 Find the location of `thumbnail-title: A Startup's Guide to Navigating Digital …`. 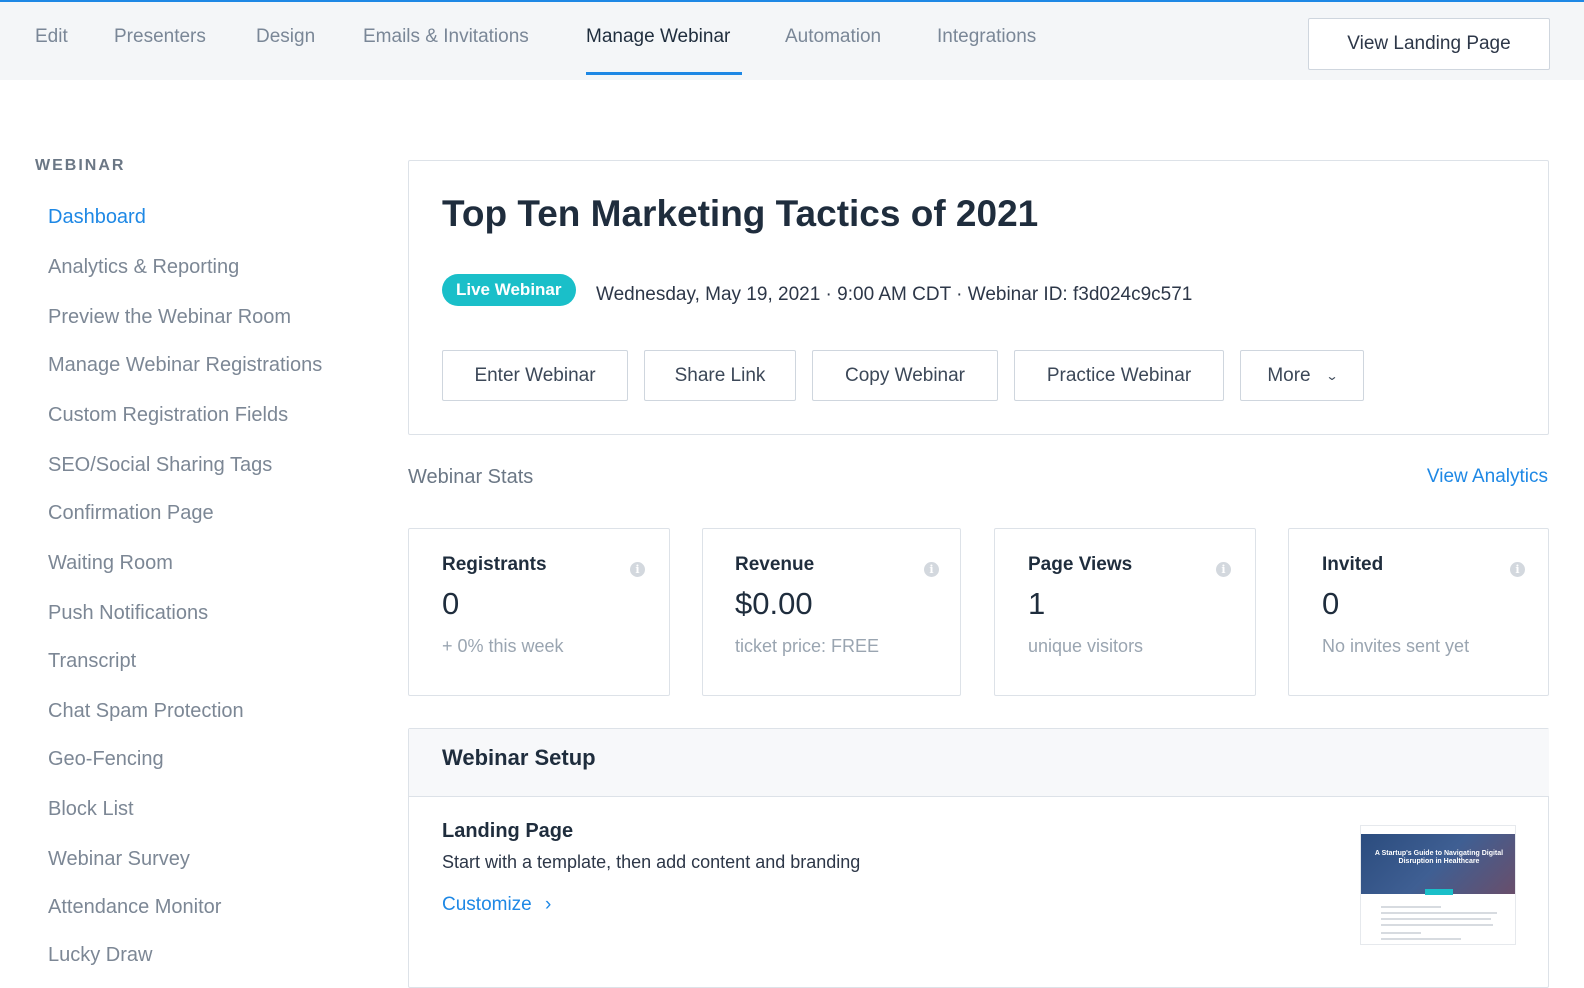

thumbnail-title: A Startup's Guide to Navigating Digital … is located at coordinates (1439, 857).